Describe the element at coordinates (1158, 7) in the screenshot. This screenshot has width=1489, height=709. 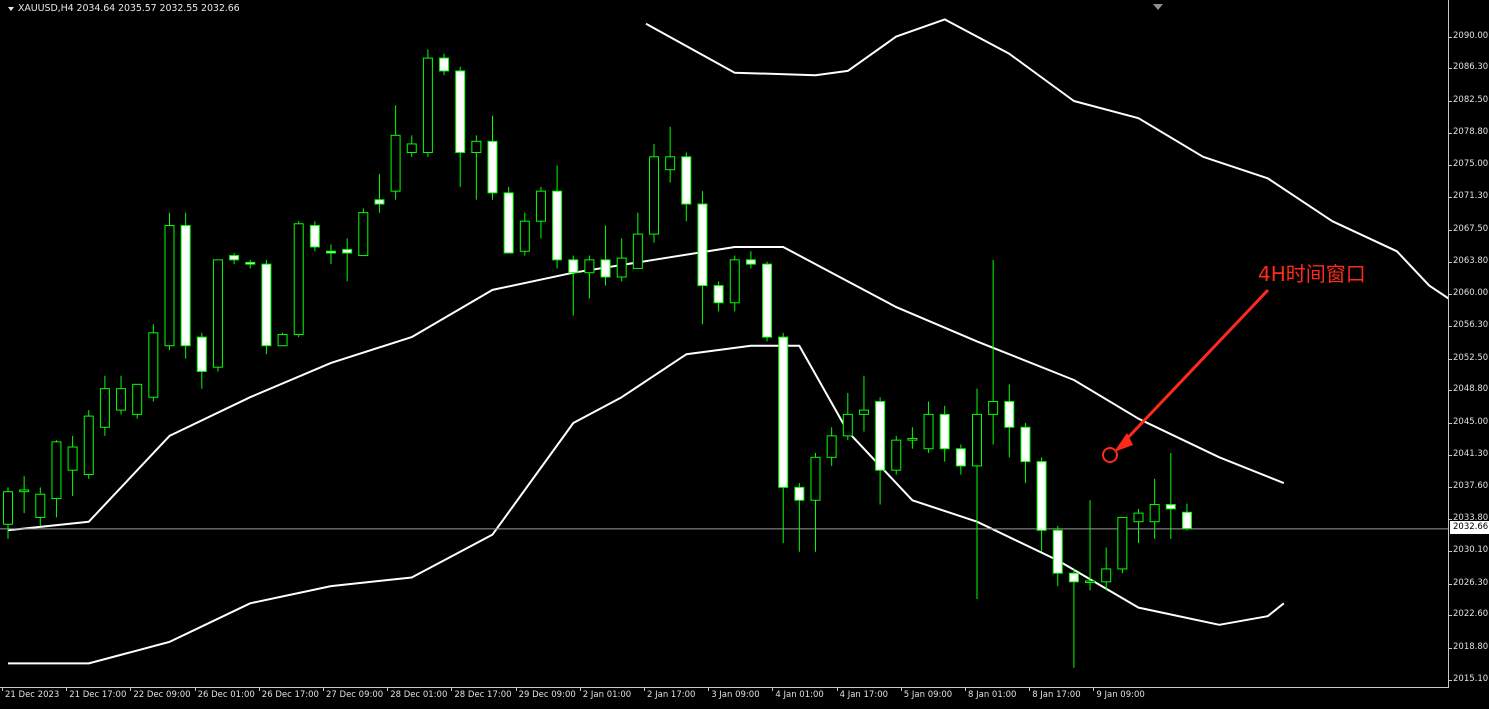
I see `chart-shift-marker-icon` at that location.